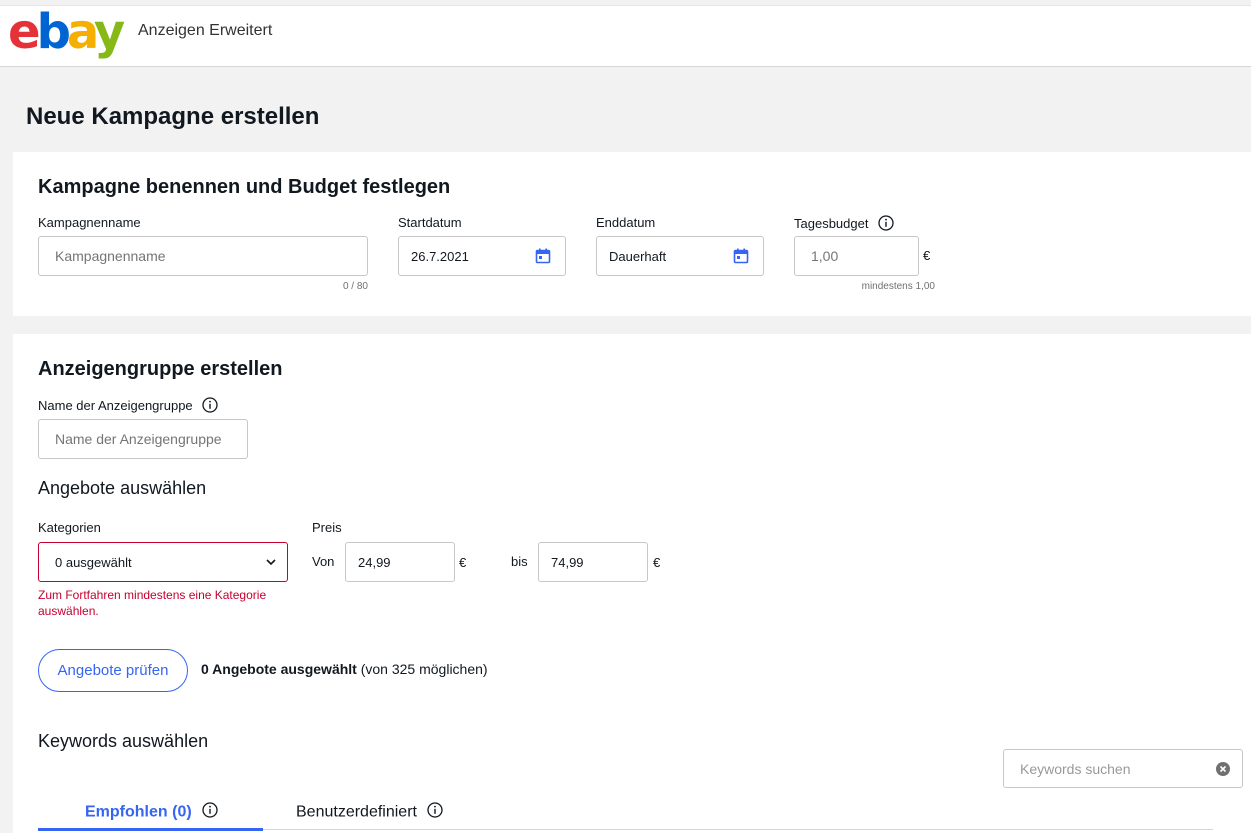 The width and height of the screenshot is (1251, 833). Describe the element at coordinates (115, 405) in the screenshot. I see `adgroup-name-label-text: Name der Anzeigengruppe` at that location.